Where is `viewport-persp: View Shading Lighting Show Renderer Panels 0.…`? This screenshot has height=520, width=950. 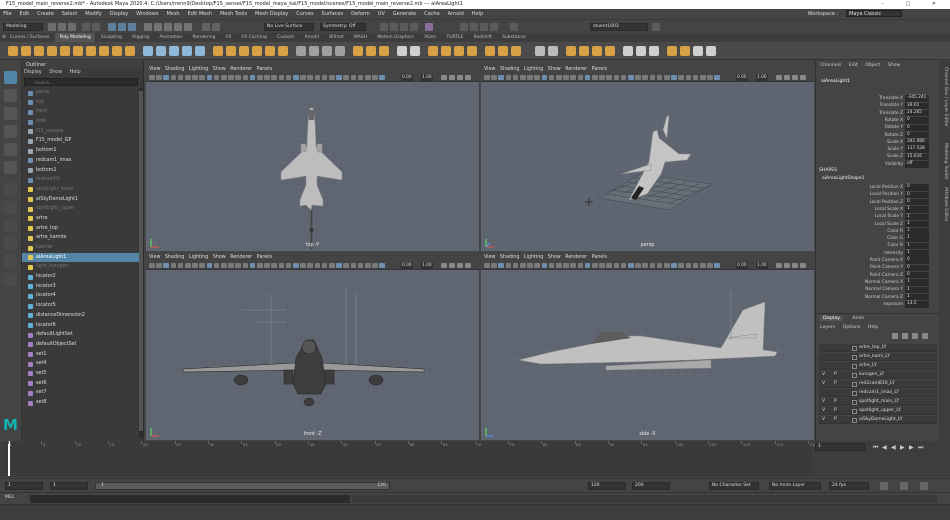 viewport-persp: View Shading Lighting Show Renderer Panels 0.… is located at coordinates (647, 158).